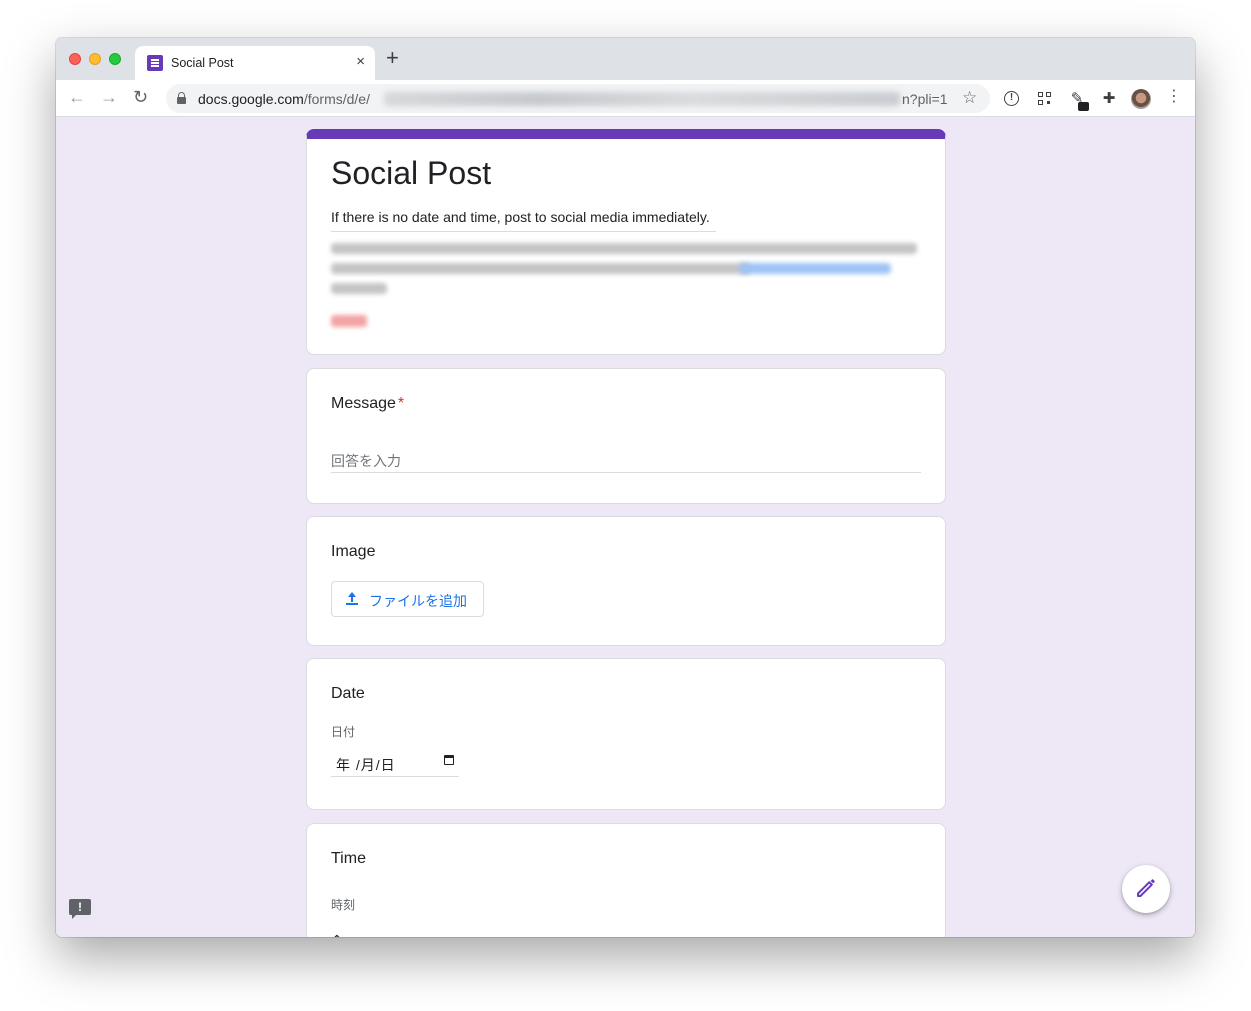 Image resolution: width=1251 pixels, height=1011 pixels. What do you see at coordinates (1174, 97) in the screenshot?
I see `menu-icon: ⋮` at bounding box center [1174, 97].